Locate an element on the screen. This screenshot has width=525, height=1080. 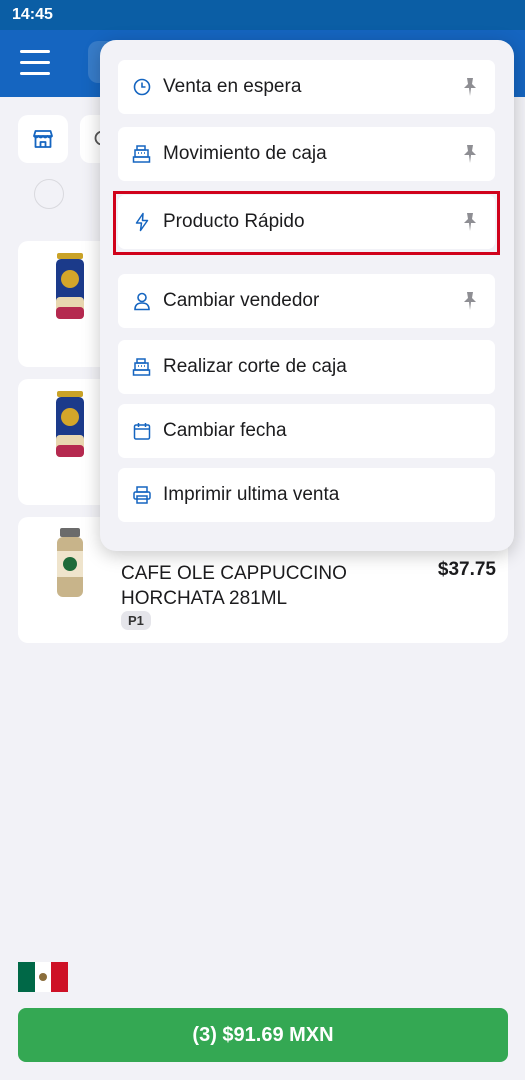
bottom-edge is located at coordinates (262, 1077).